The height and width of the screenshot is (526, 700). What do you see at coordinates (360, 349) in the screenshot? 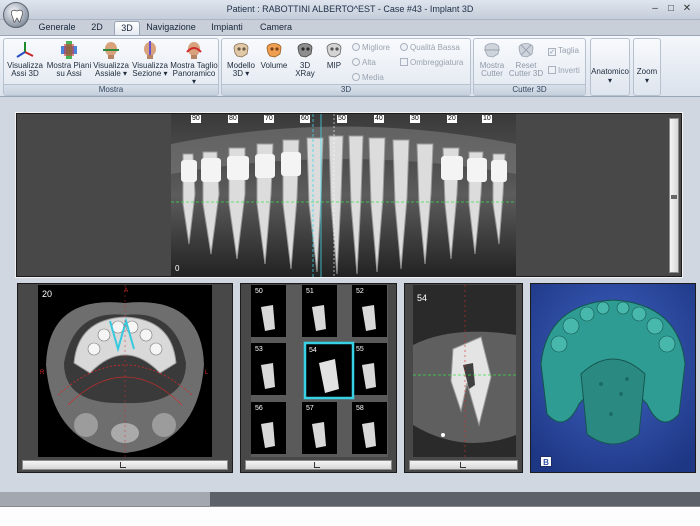
I see `section-label: 55` at bounding box center [360, 349].